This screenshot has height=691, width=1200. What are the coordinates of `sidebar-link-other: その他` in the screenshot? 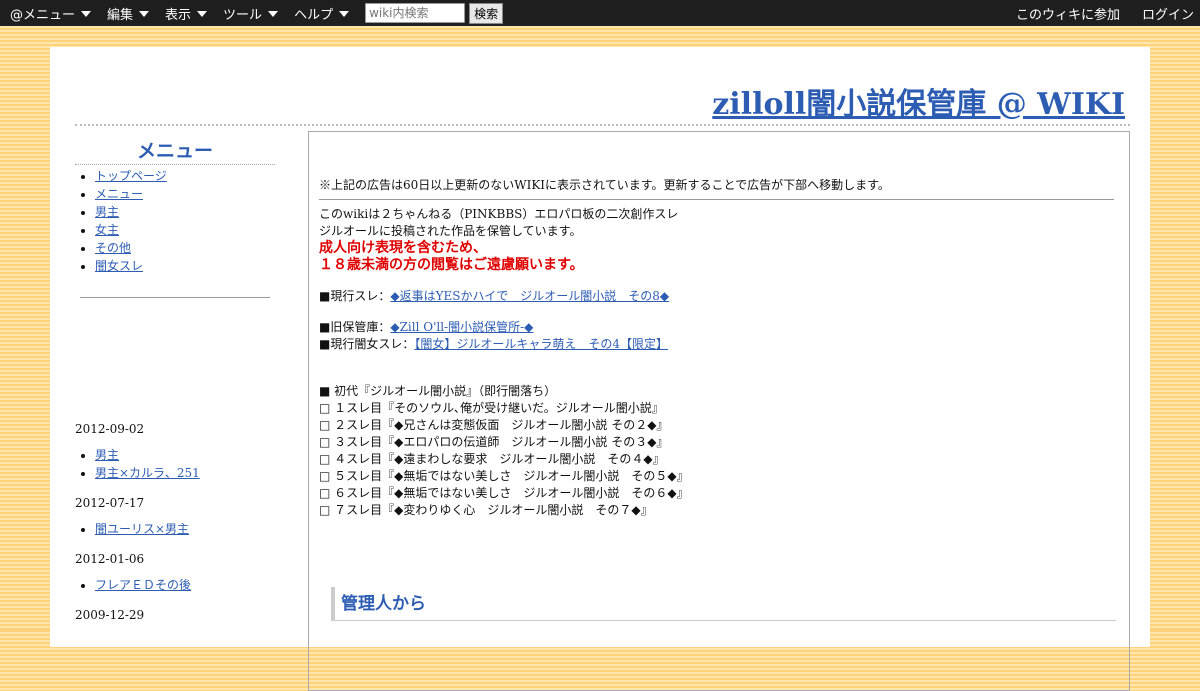 It's located at (113, 248).